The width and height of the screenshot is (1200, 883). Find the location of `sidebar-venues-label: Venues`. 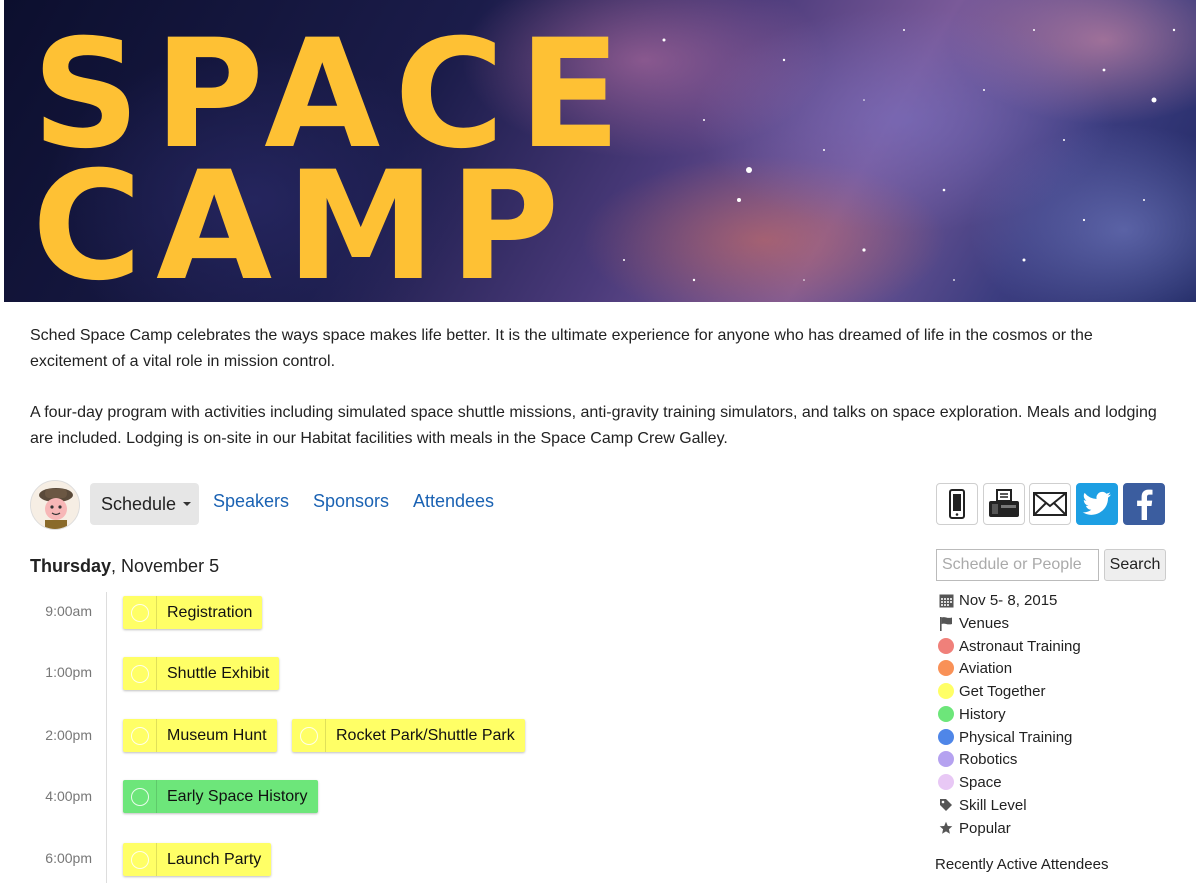

sidebar-venues-label: Venues is located at coordinates (984, 623).